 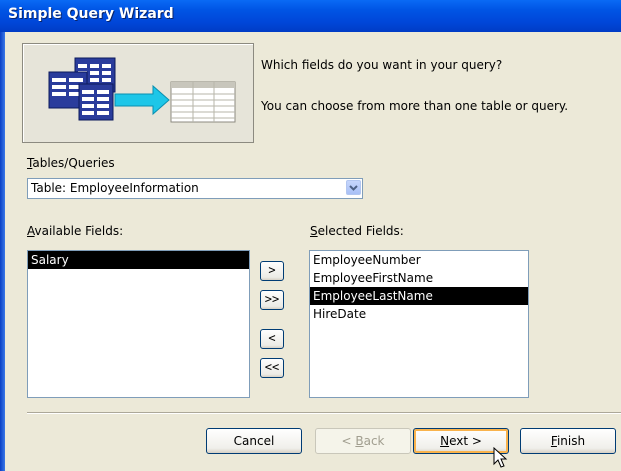 What do you see at coordinates (138, 260) in the screenshot?
I see `list-item: Salary` at bounding box center [138, 260].